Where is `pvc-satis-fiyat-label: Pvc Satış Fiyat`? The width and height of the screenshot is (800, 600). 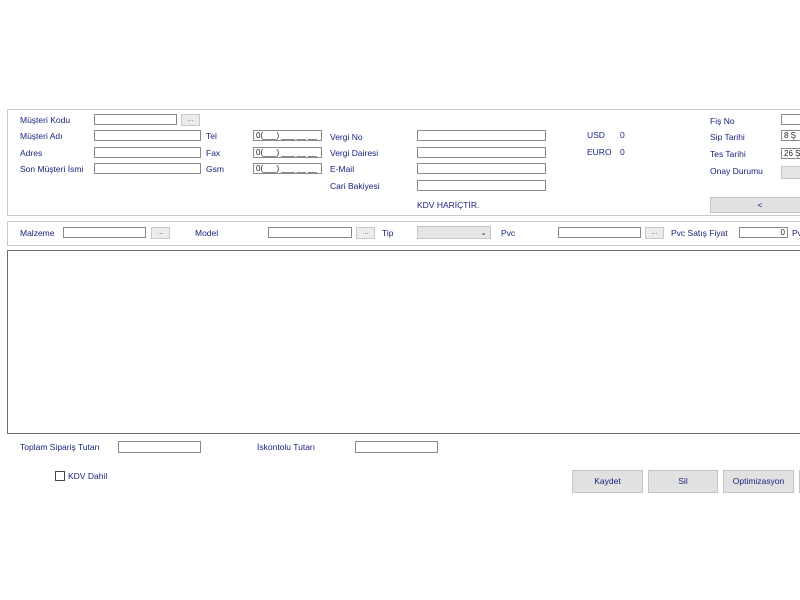 pvc-satis-fiyat-label: Pvc Satış Fiyat is located at coordinates (699, 233).